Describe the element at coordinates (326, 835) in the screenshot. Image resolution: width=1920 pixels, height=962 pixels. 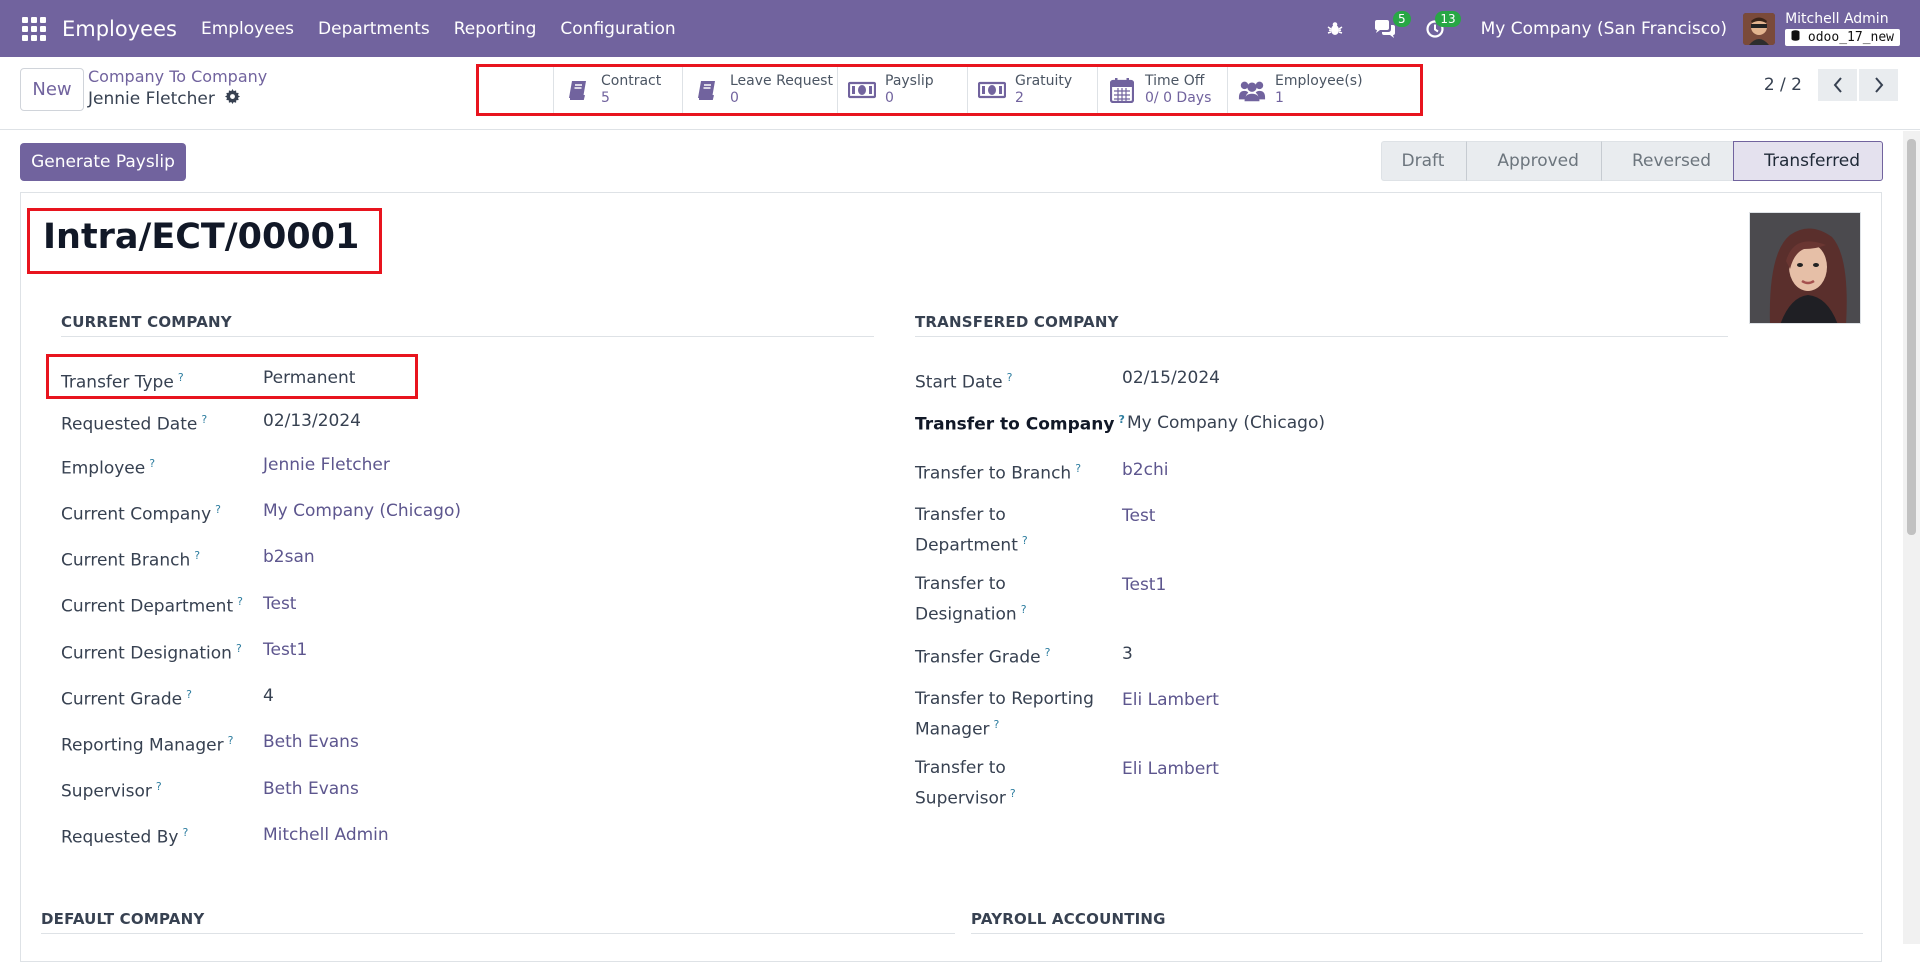
I see `field-value-requested-by: Mitchell Admin` at that location.